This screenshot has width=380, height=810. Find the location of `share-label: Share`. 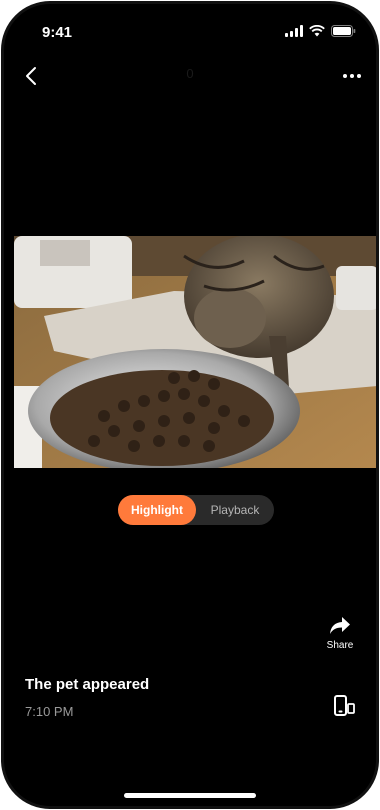

share-label: Share is located at coordinates (340, 645).